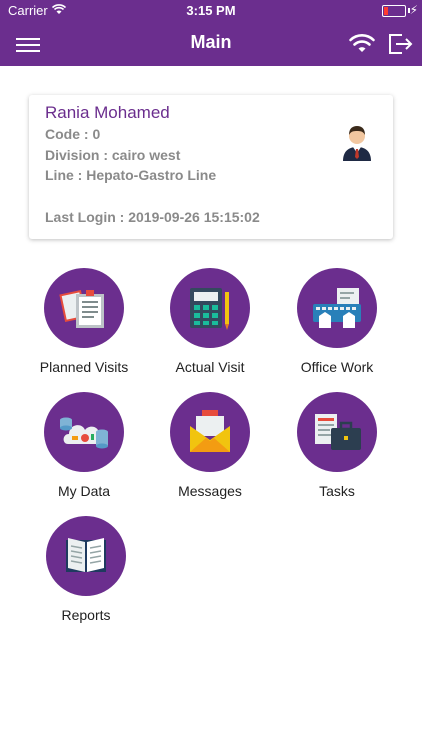  I want to click on clock: 3:15 PM, so click(211, 10).